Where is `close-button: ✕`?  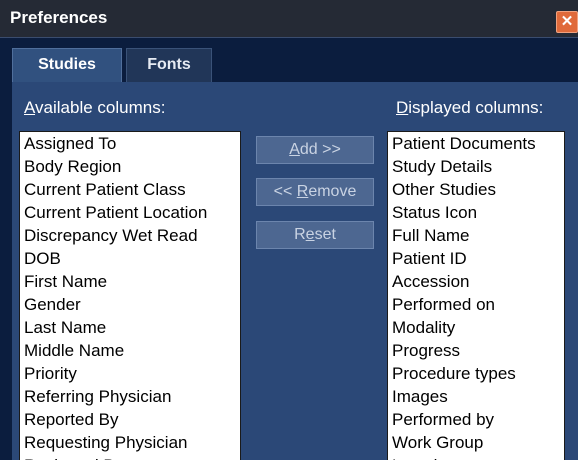 close-button: ✕ is located at coordinates (567, 22).